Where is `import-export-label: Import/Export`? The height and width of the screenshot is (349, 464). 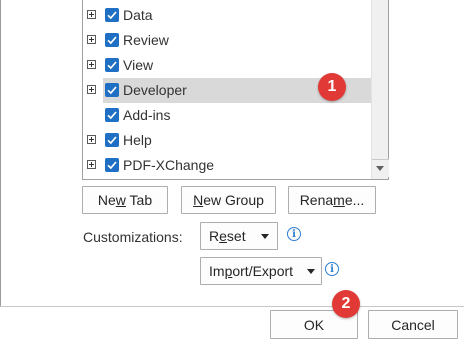 import-export-label: Import/Export is located at coordinates (251, 271).